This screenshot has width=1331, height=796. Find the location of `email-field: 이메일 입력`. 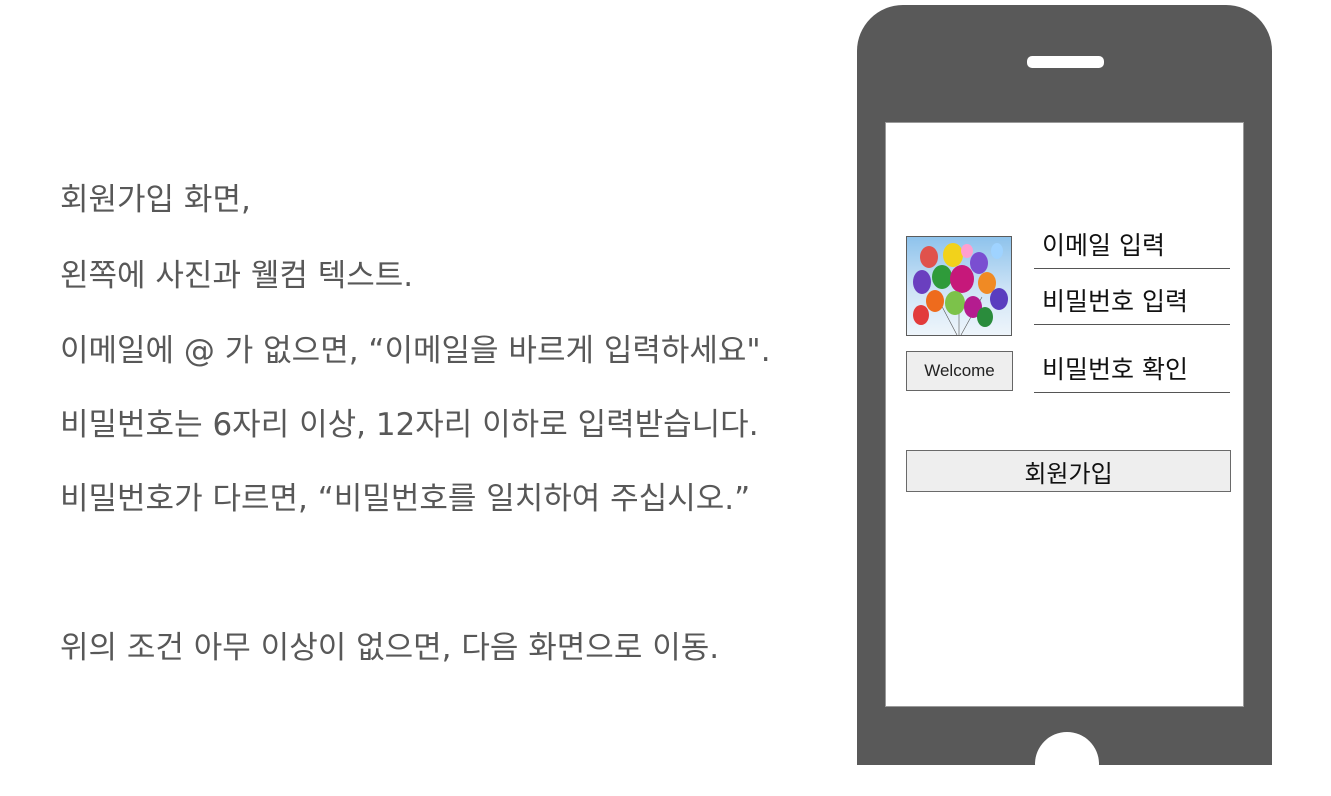

email-field: 이메일 입력 is located at coordinates (1132, 249).